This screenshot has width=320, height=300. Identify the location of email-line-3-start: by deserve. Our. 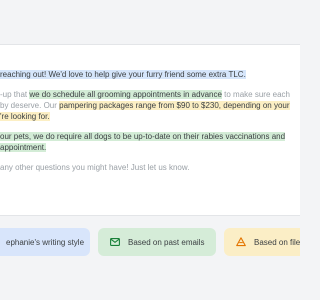
(30, 105).